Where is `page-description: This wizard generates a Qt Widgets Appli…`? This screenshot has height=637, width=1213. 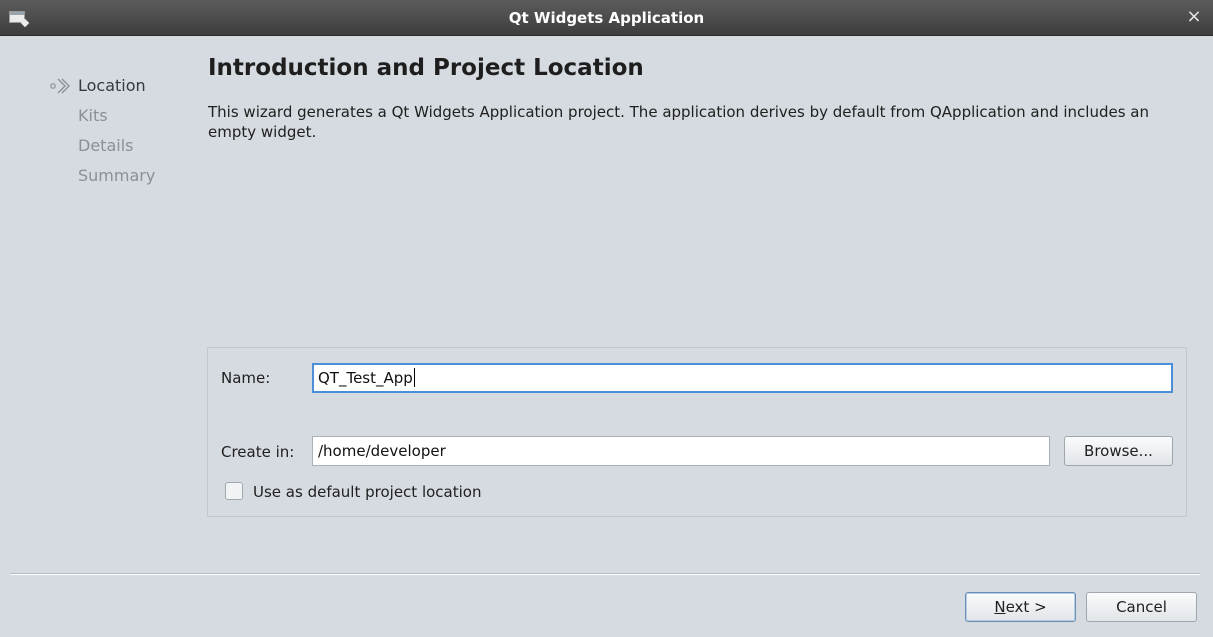 page-description: This wizard generates a Qt Widgets Appli… is located at coordinates (678, 122).